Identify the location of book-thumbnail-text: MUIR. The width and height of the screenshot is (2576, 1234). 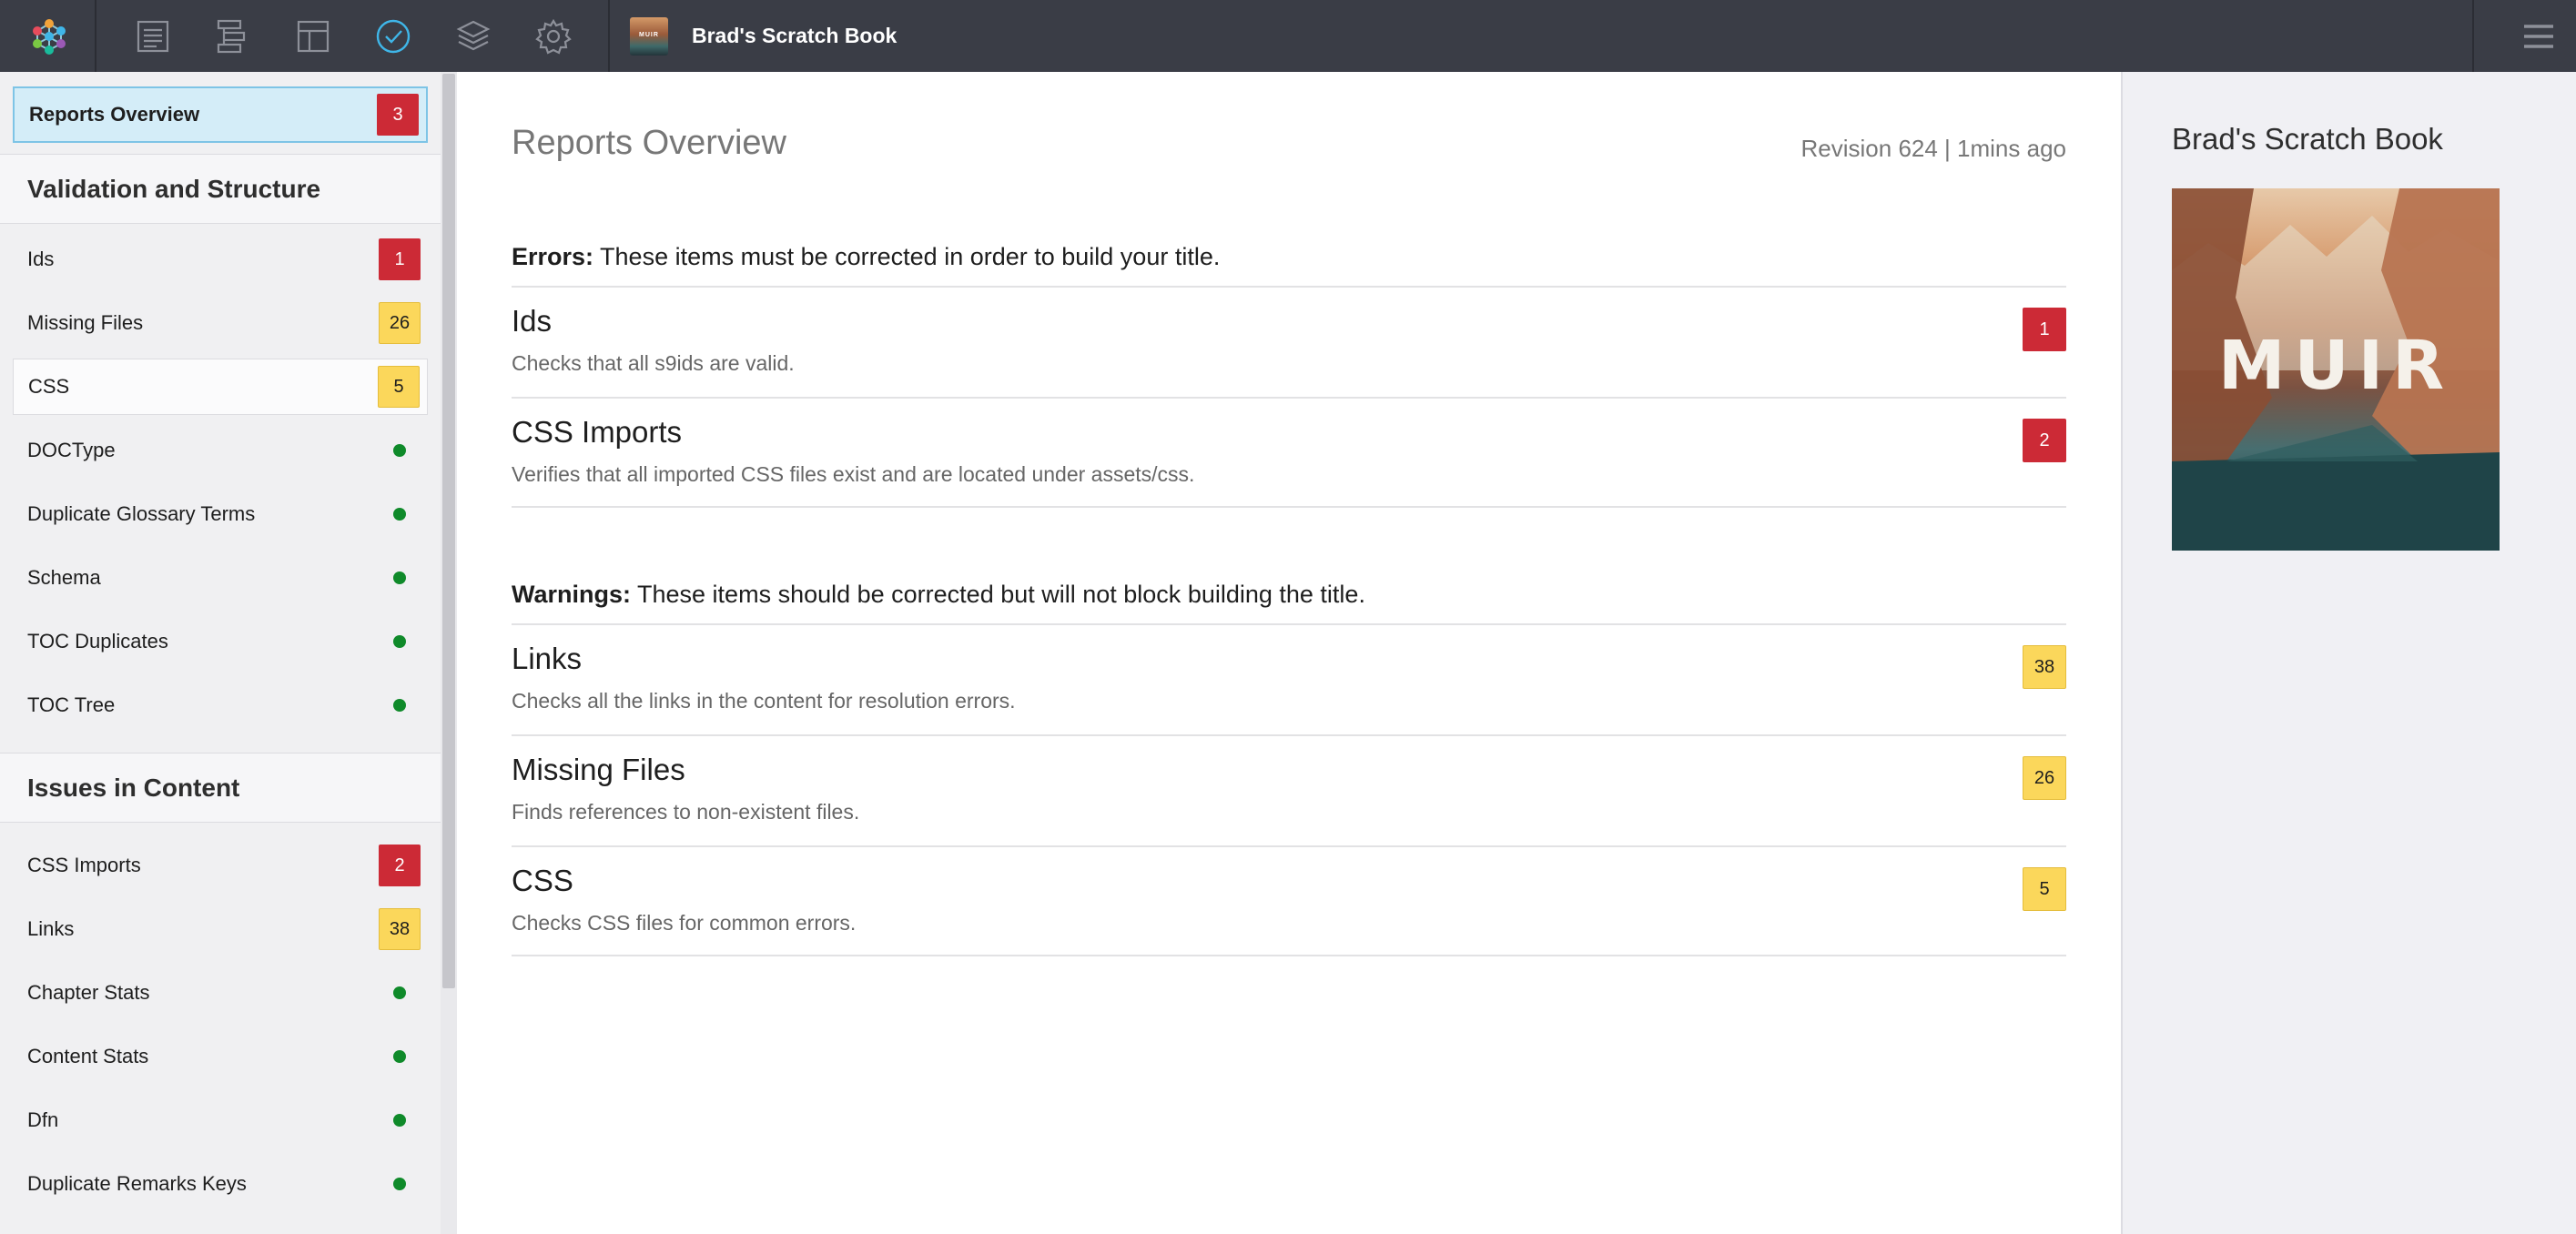
(649, 35).